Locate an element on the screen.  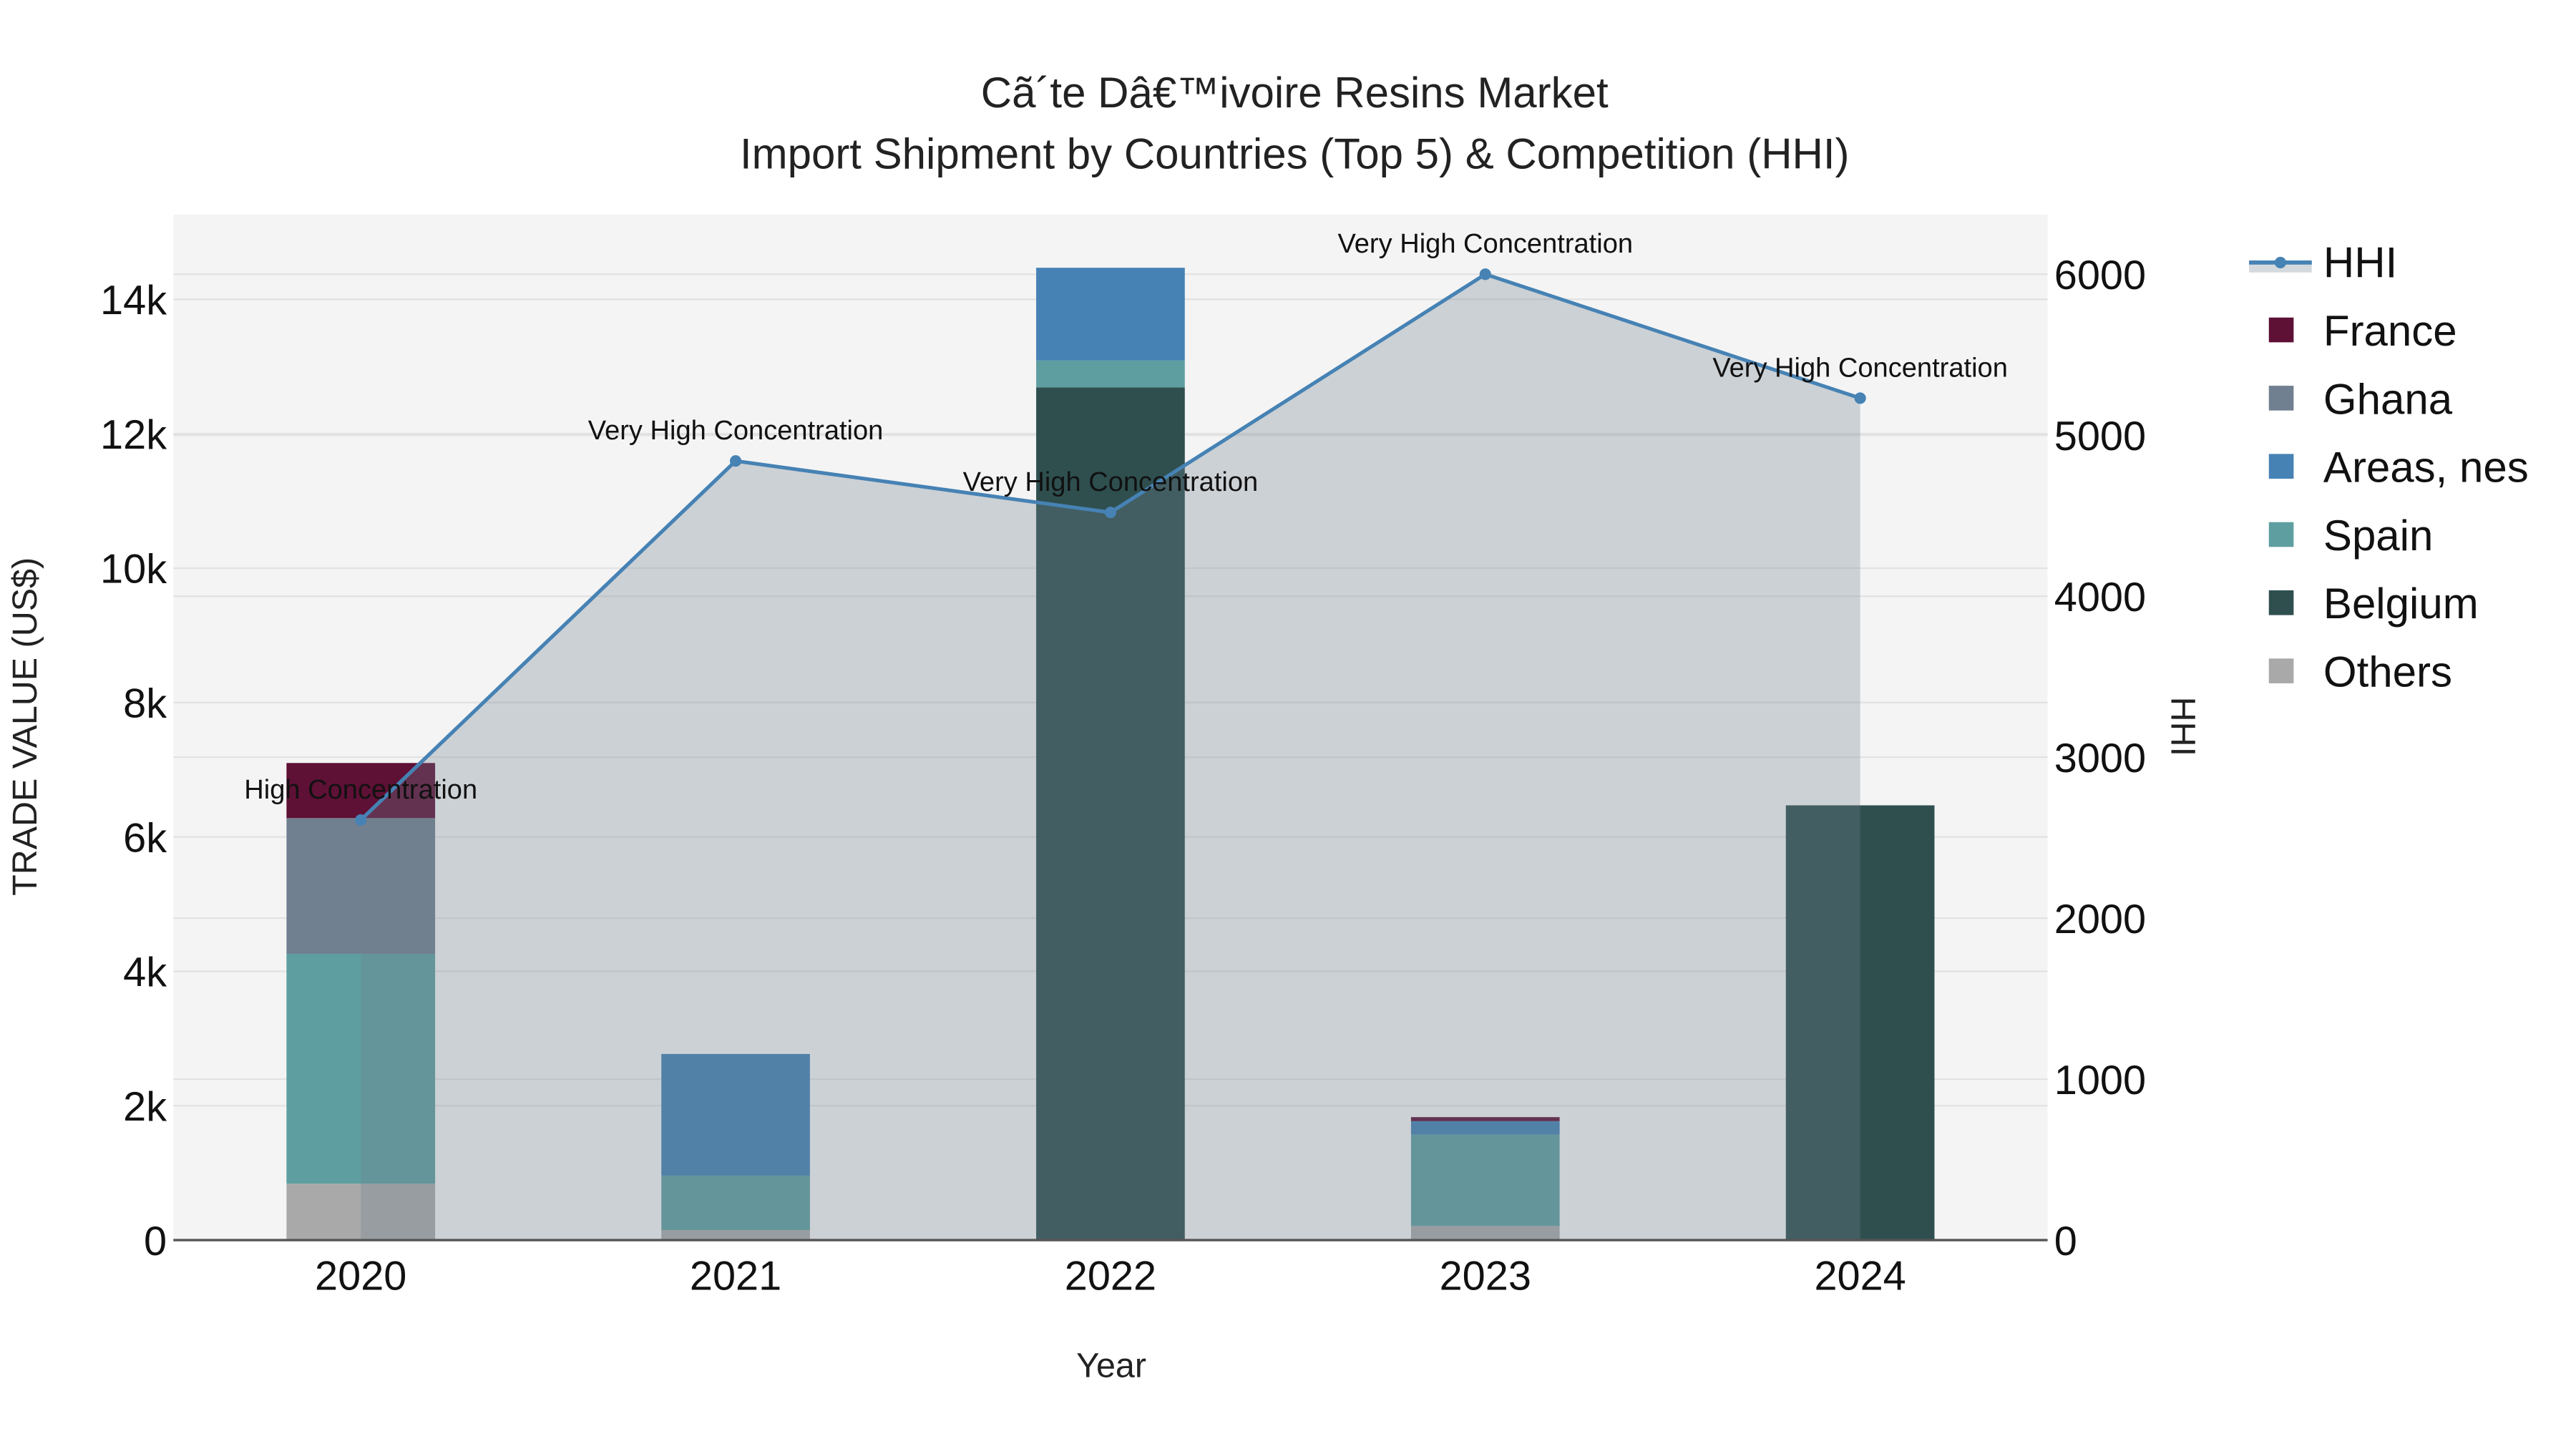
chart-title: Cã´te Dâ€™ivoire Resins Market is located at coordinates (1295, 93).